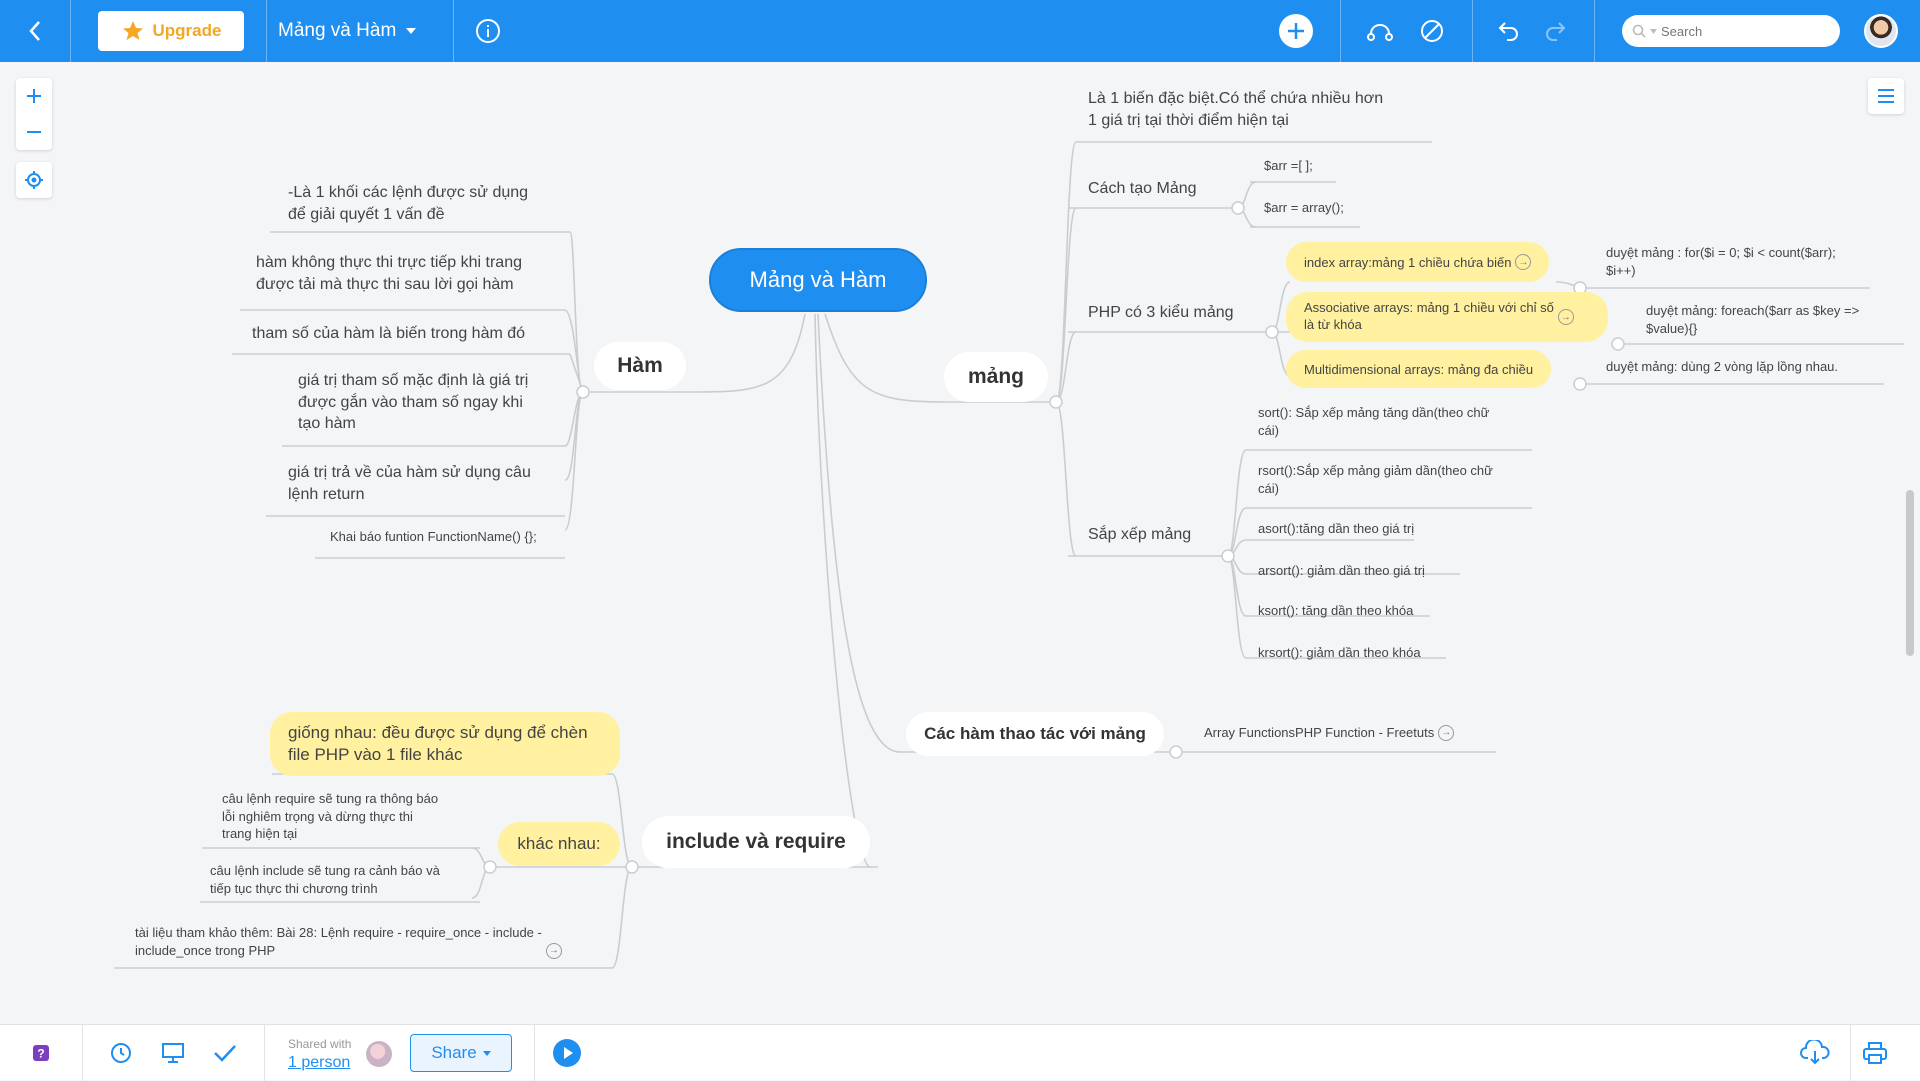  What do you see at coordinates (1319, 732) in the screenshot?
I see `freetuts-link-label: Array FunctionsPHP Function - Freetuts` at bounding box center [1319, 732].